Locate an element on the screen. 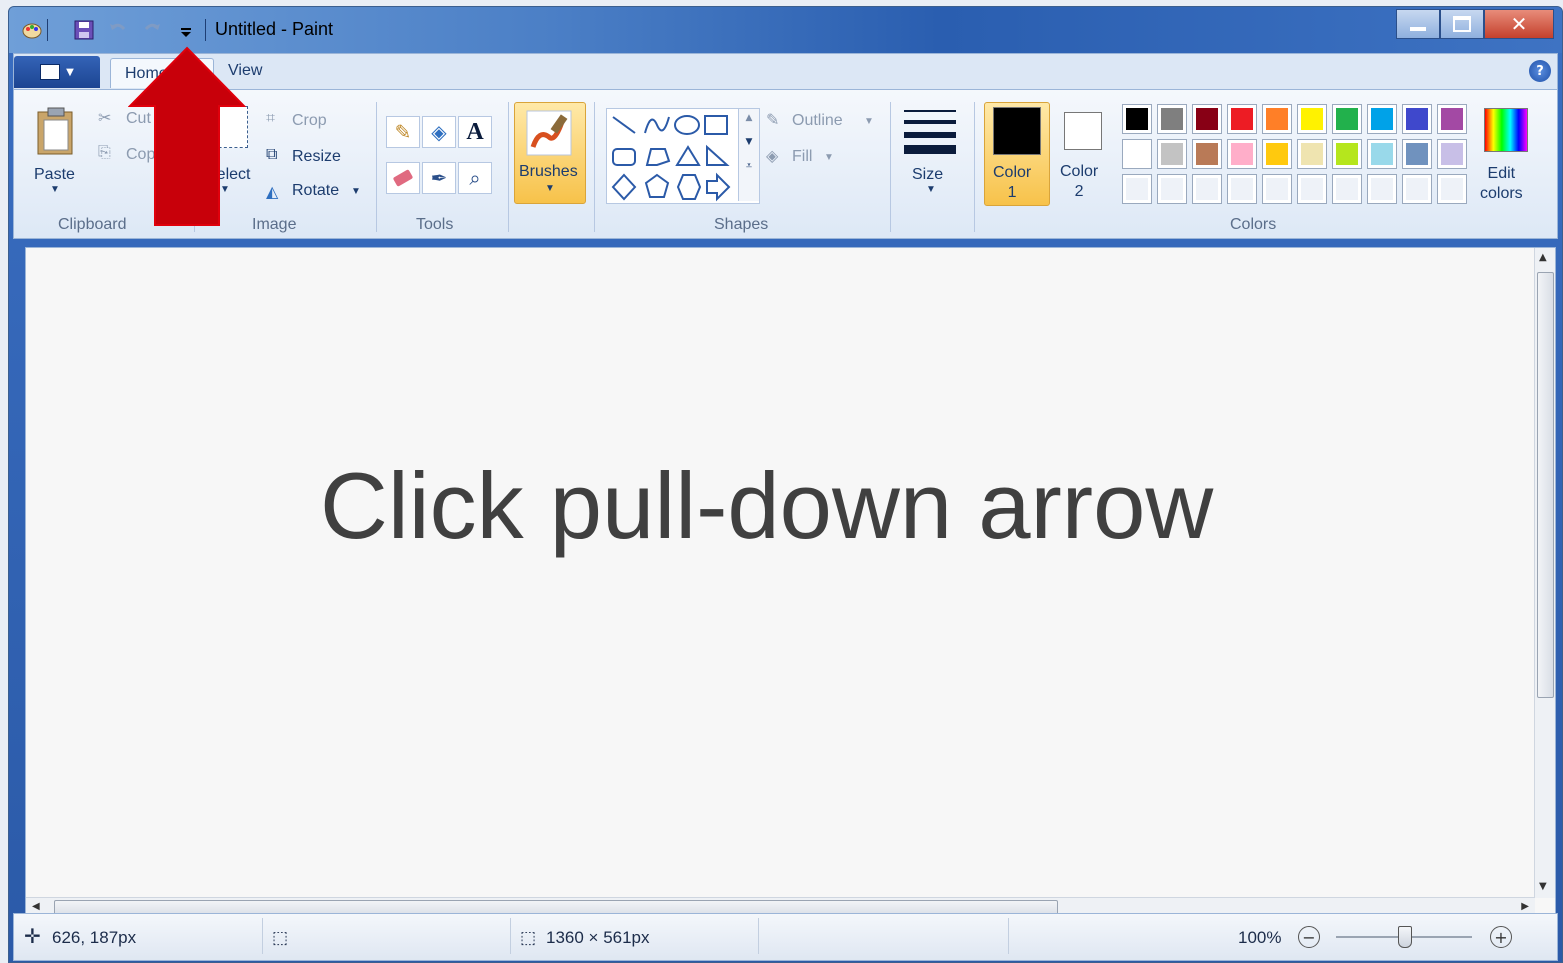 The height and width of the screenshot is (963, 1563). edit-colors-icon is located at coordinates (1506, 130).